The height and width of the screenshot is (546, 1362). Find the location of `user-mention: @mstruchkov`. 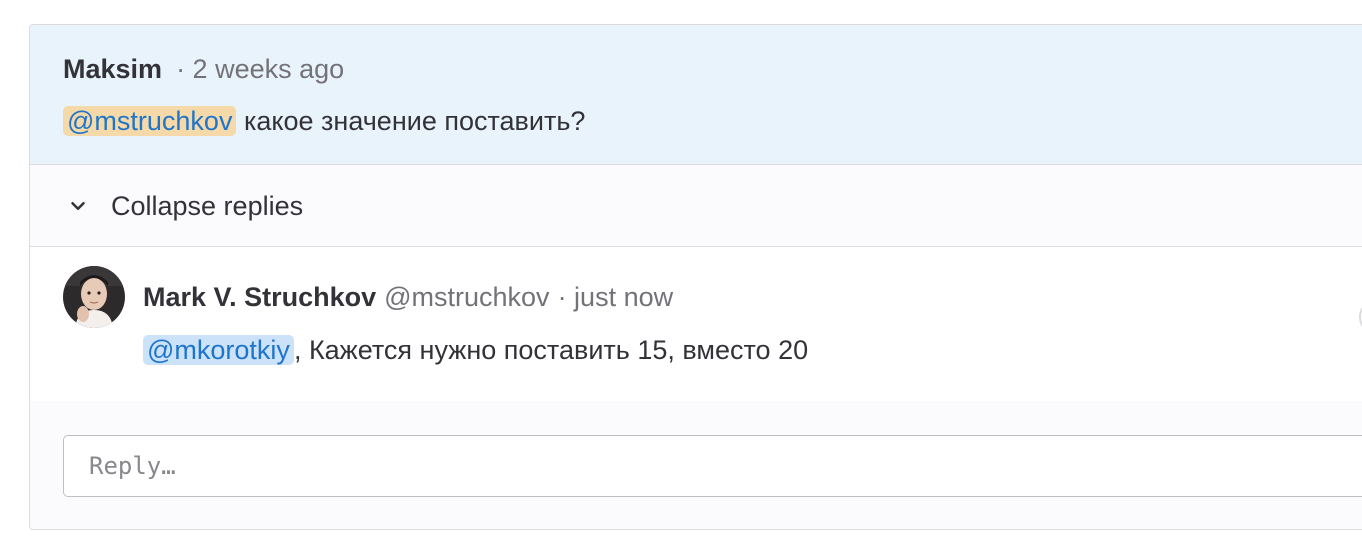

user-mention: @mstruchkov is located at coordinates (150, 121).